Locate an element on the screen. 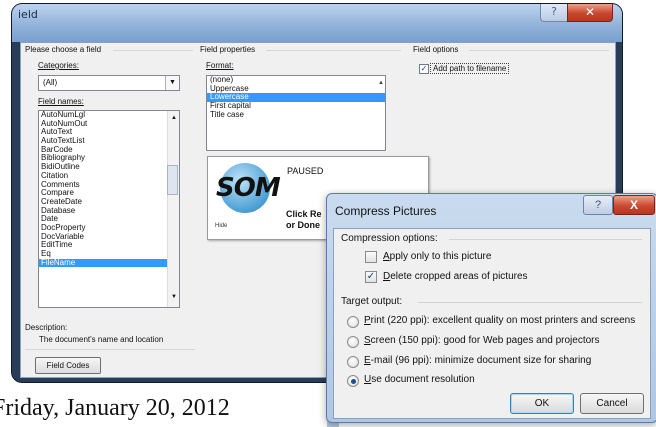 The width and height of the screenshot is (656, 427). help-button: ? is located at coordinates (598, 205).